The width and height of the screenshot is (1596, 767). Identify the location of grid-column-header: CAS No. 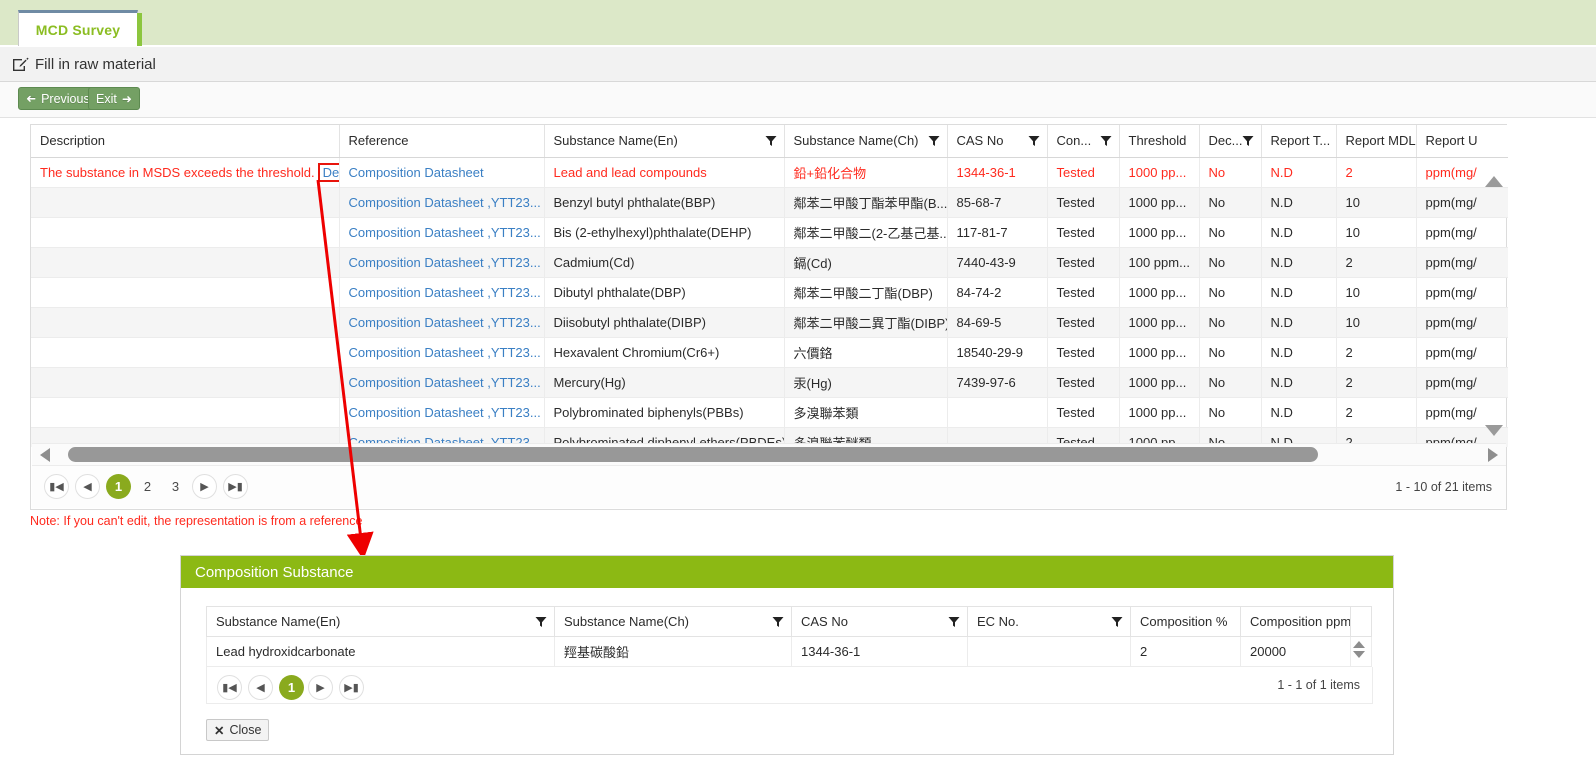
(997, 141).